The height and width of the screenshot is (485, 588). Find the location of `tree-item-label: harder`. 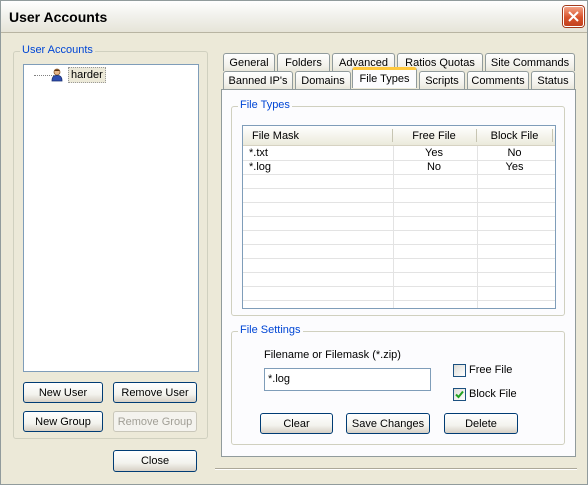

tree-item-label: harder is located at coordinates (87, 75).